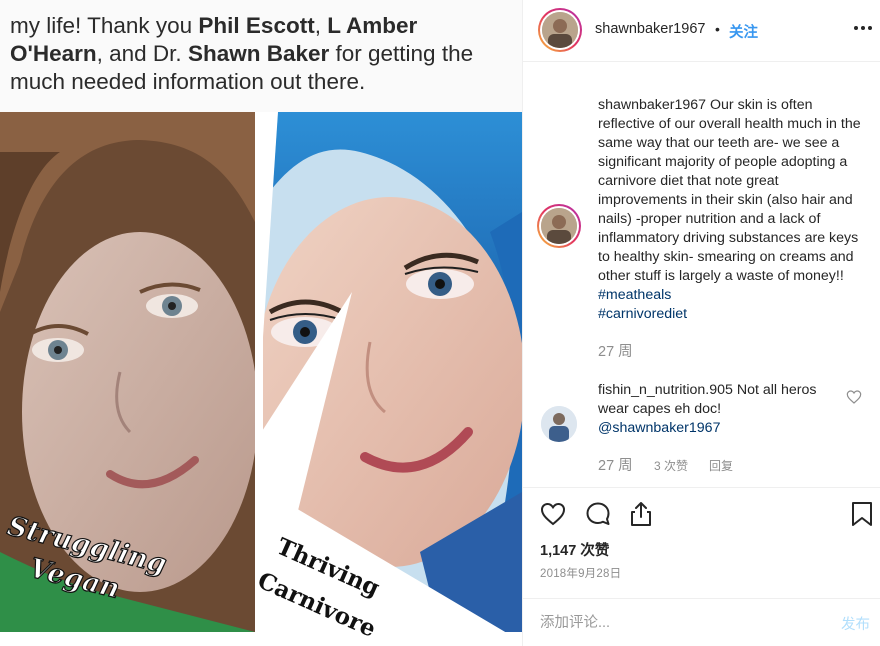 The width and height of the screenshot is (880, 646). What do you see at coordinates (671, 465) in the screenshot?
I see `comment-likes: 3 次赞` at bounding box center [671, 465].